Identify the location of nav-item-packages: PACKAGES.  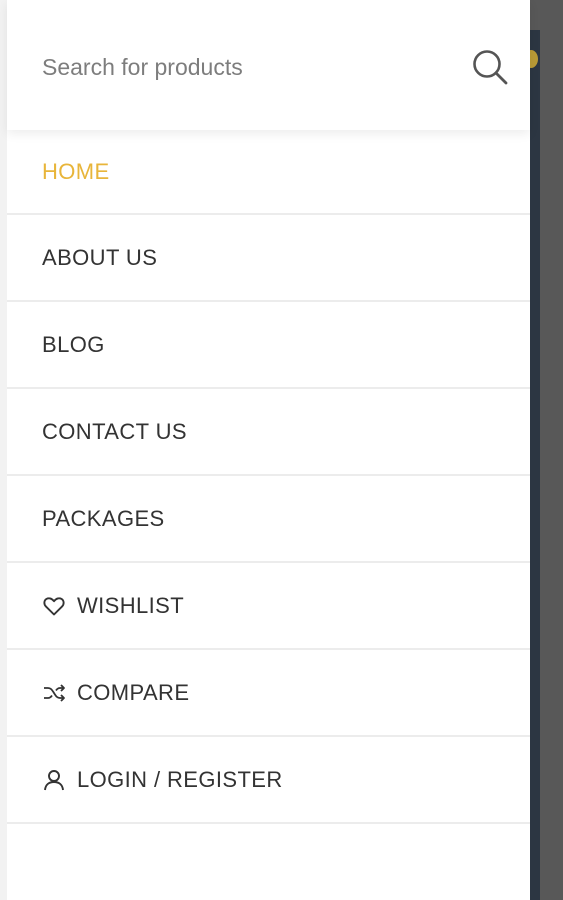
(268, 519).